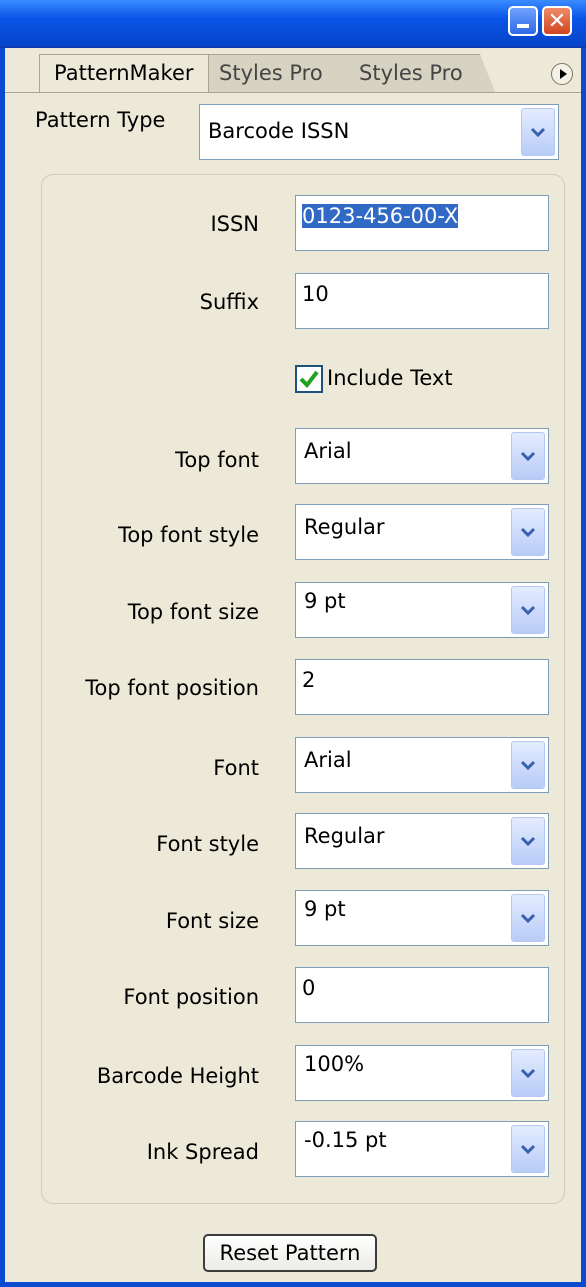 Image resolution: width=586 pixels, height=1287 pixels. I want to click on font-size-select: 9 pt, so click(422, 918).